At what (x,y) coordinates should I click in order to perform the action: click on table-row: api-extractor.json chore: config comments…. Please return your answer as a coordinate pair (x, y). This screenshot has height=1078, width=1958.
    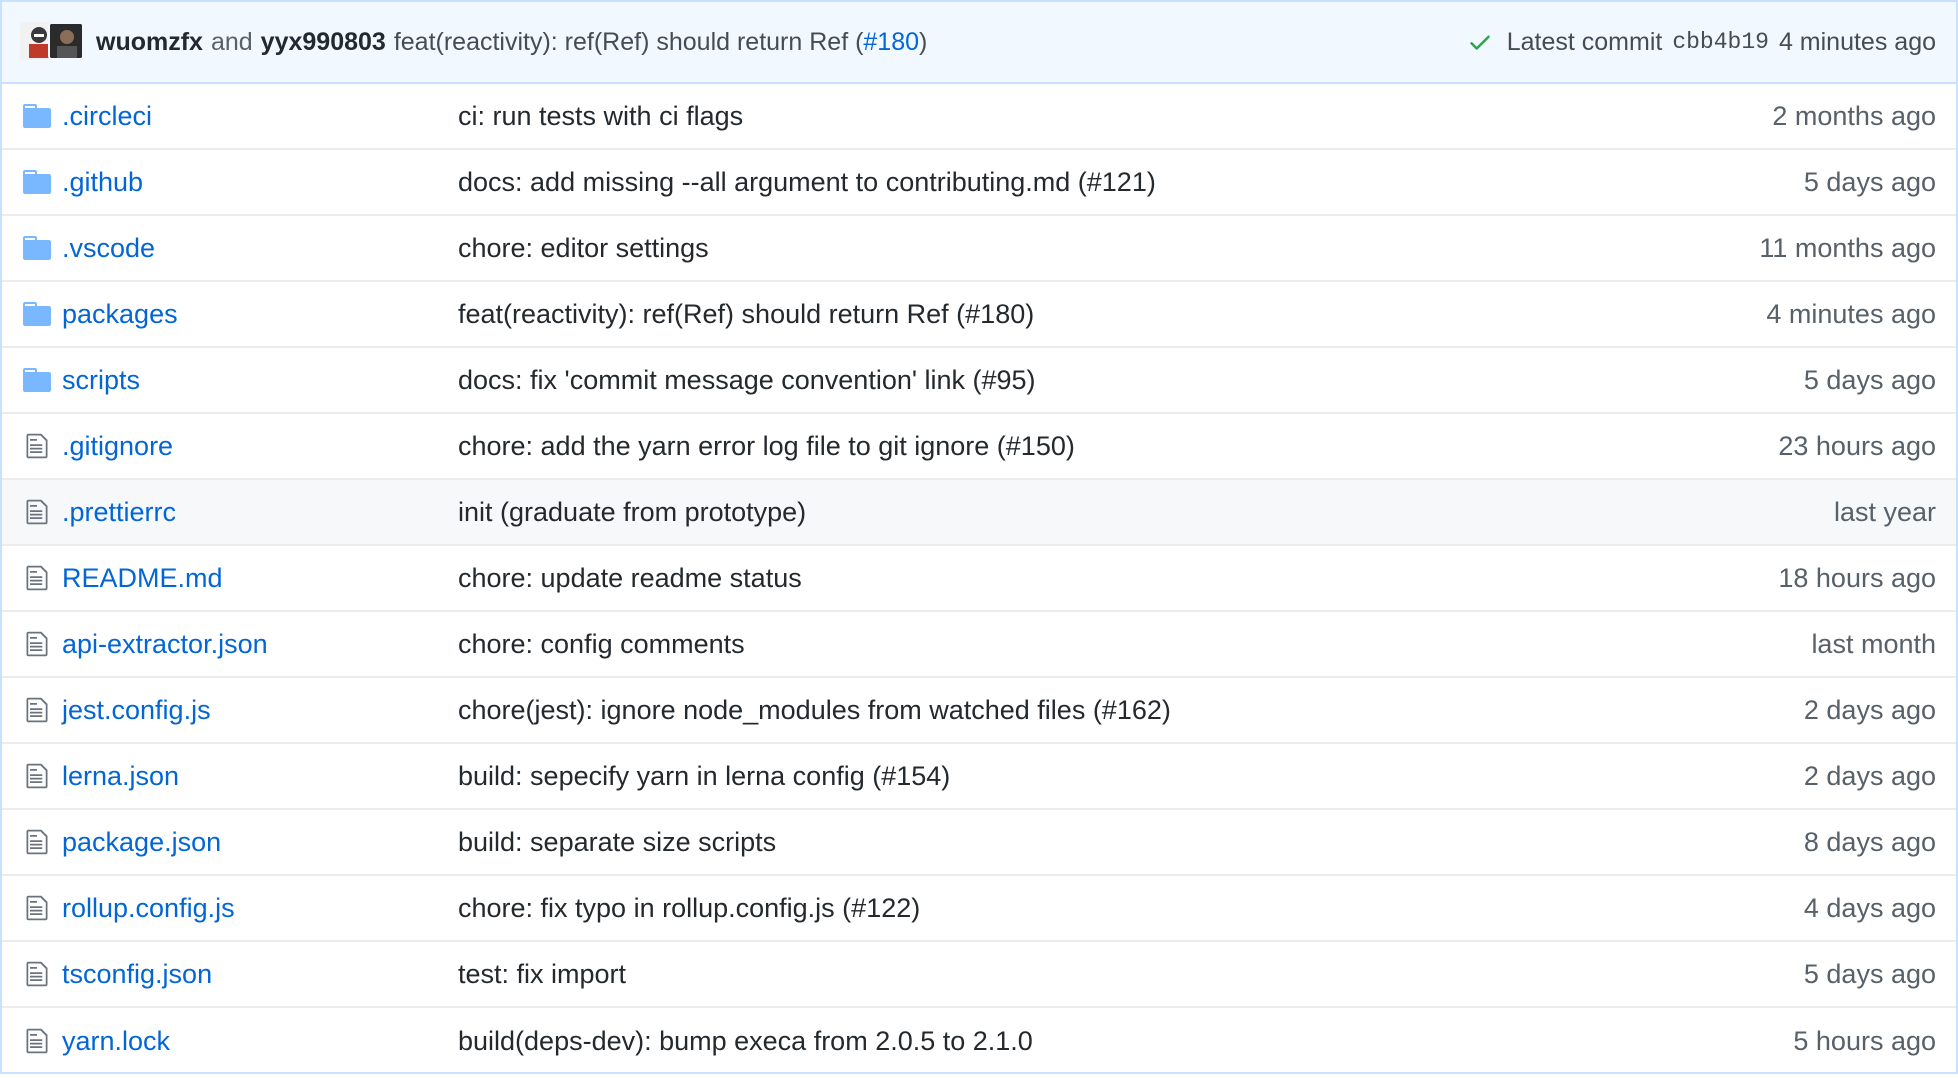
    Looking at the image, I should click on (979, 645).